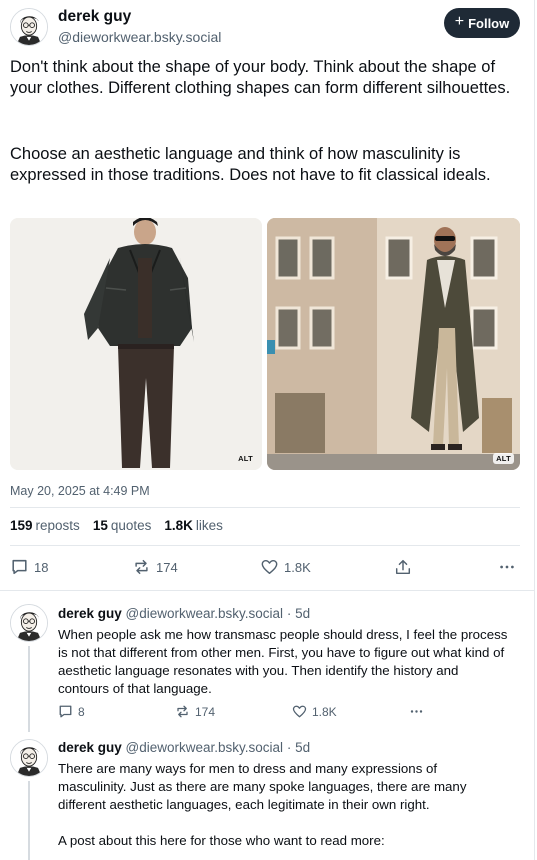 The image size is (537, 860). What do you see at coordinates (80, 491) in the screenshot?
I see `post-timestamp: May 20, 2025 at 4:49 PM` at bounding box center [80, 491].